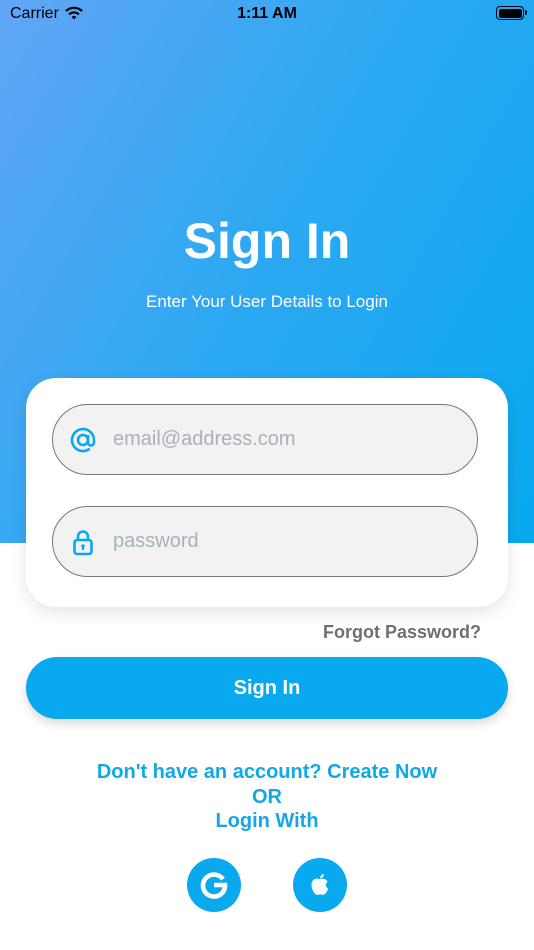  I want to click on google-login-button, so click(214, 885).